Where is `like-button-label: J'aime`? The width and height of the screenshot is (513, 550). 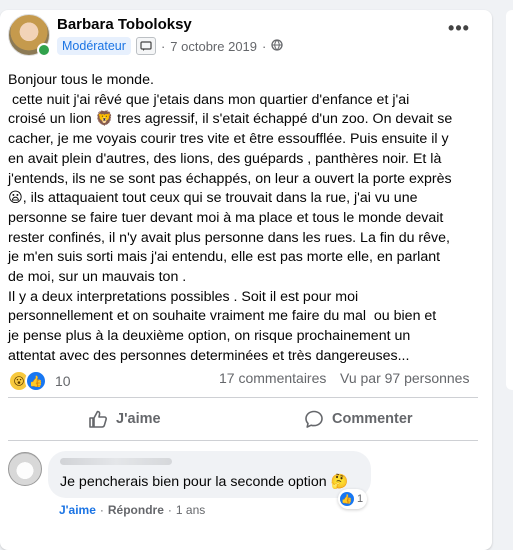 like-button-label: J'aime is located at coordinates (138, 419).